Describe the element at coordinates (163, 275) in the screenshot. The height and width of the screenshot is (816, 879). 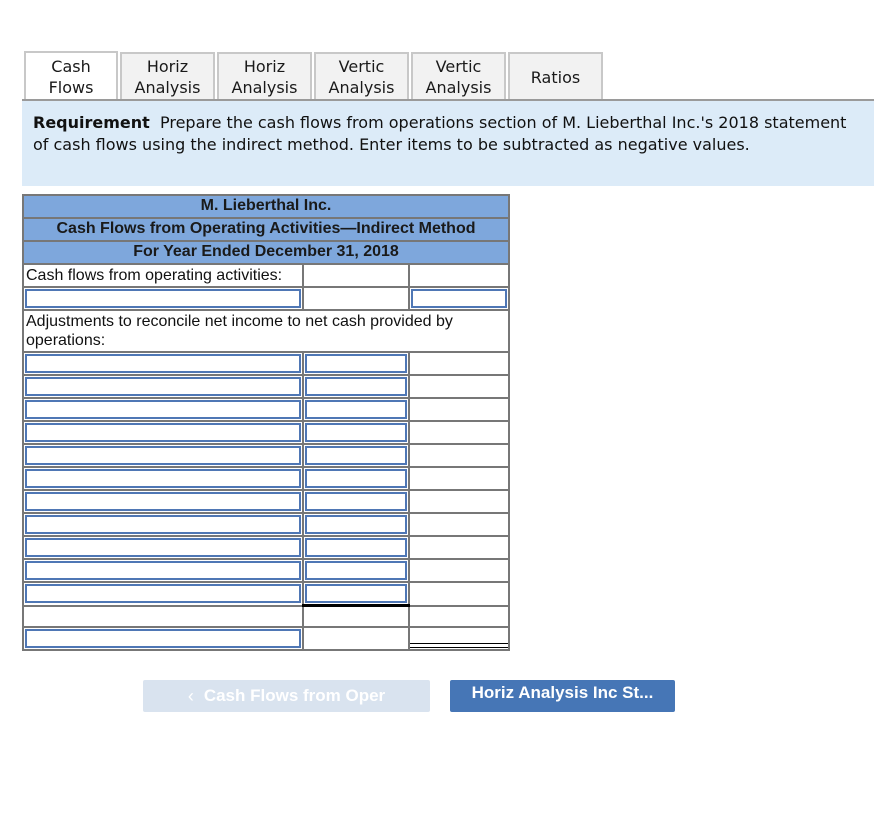
I see `operating-activities-label: Cash flows from operating activities:` at that location.